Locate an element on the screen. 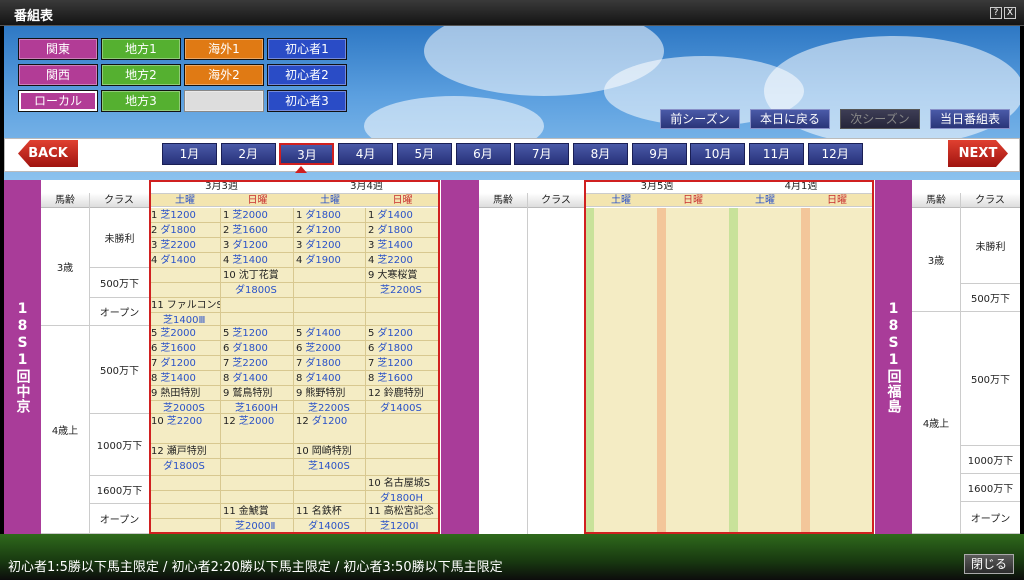 The height and width of the screenshot is (580, 1024). race-entry: 4 芝1400 is located at coordinates (258, 260).